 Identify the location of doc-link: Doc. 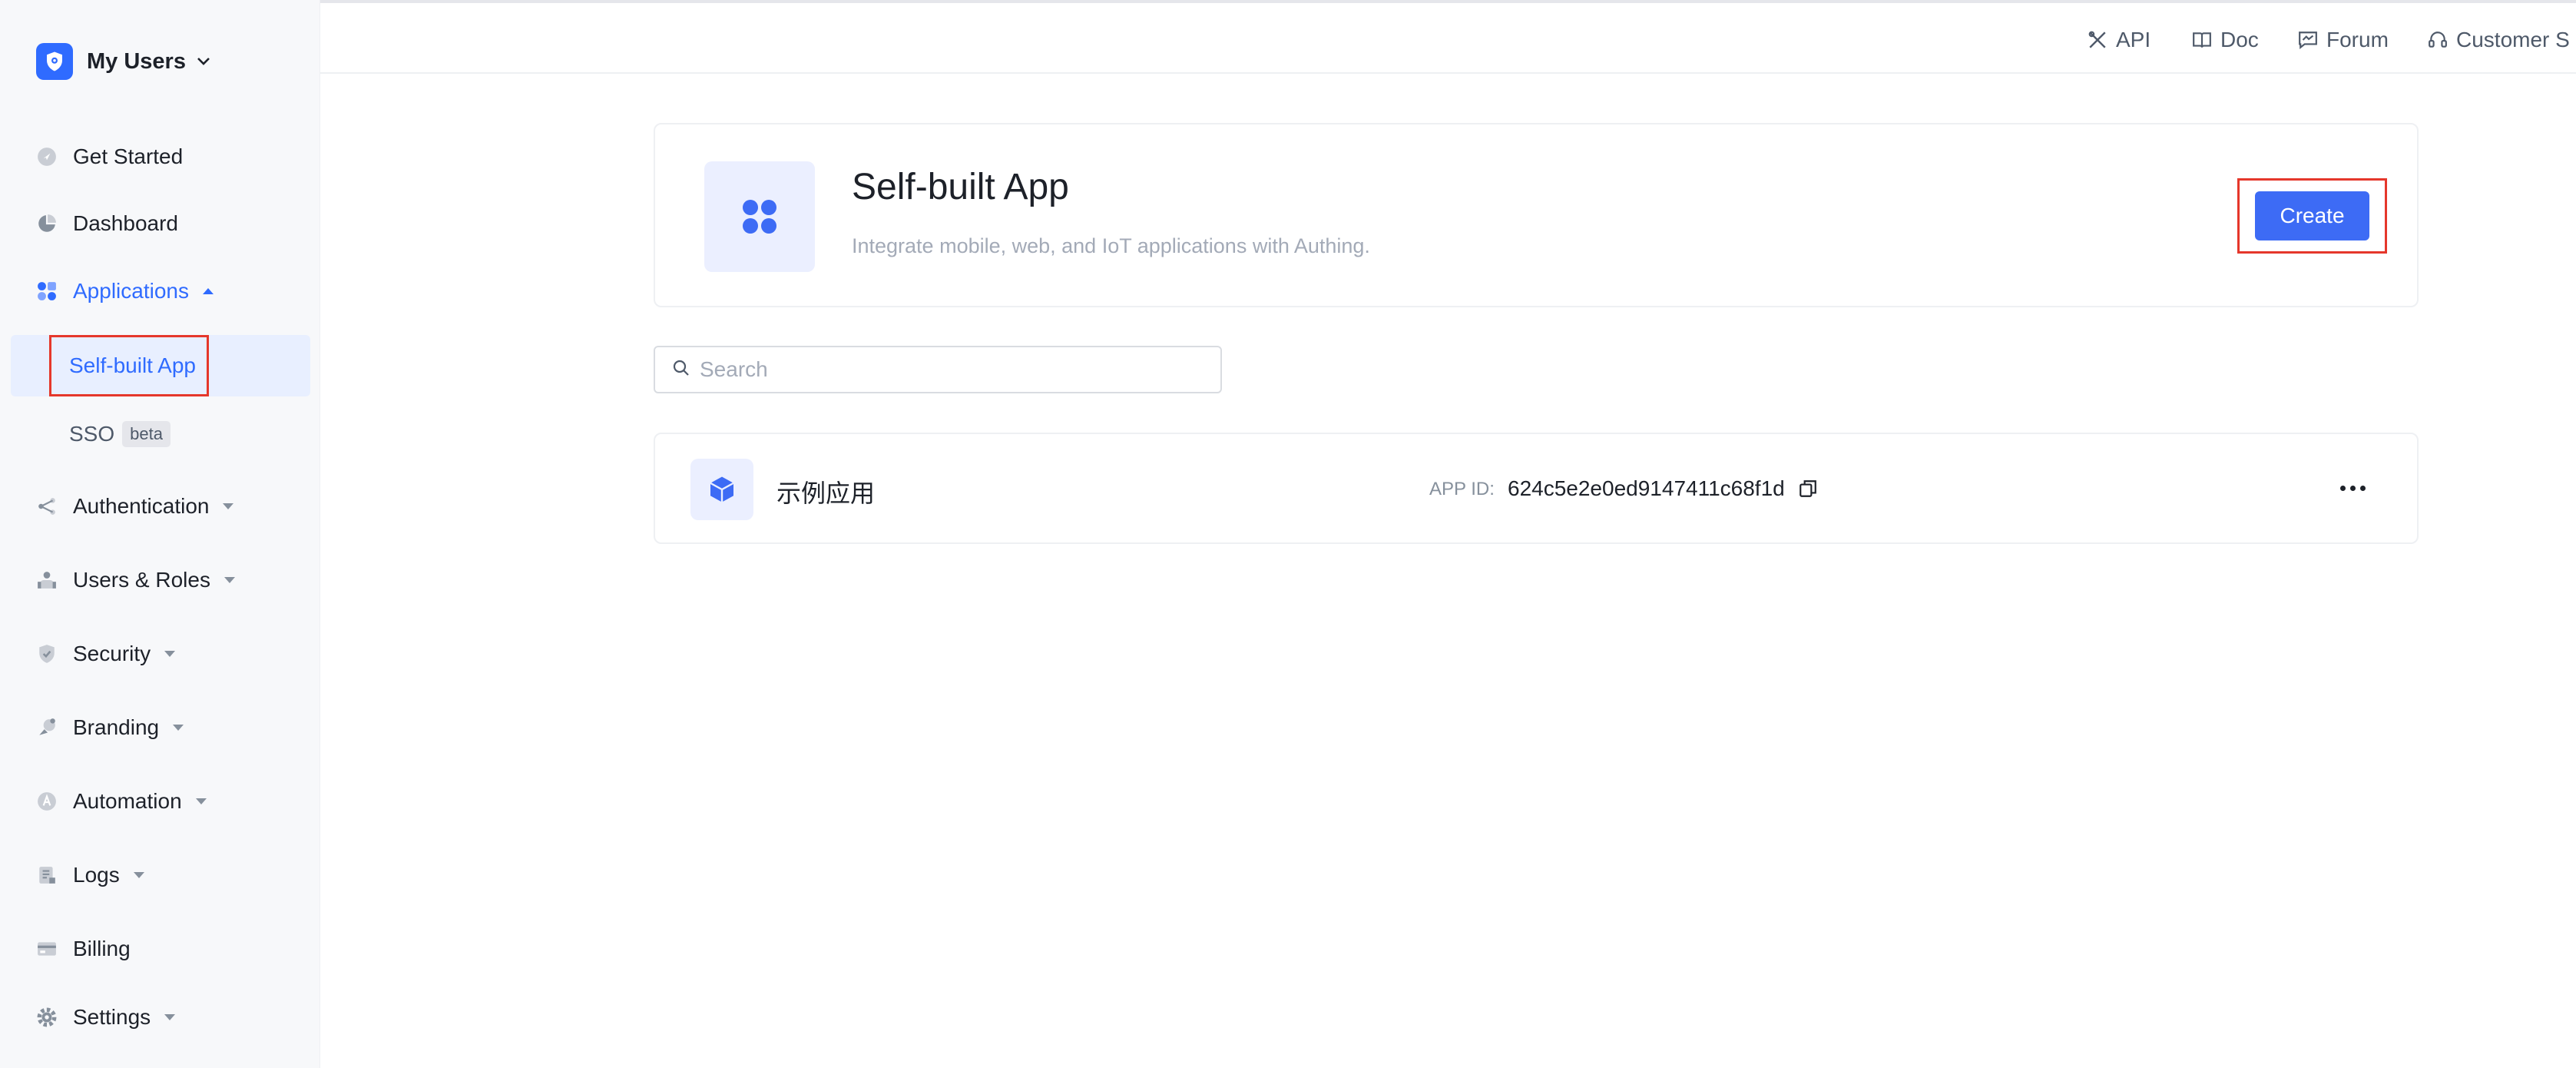
(2225, 40).